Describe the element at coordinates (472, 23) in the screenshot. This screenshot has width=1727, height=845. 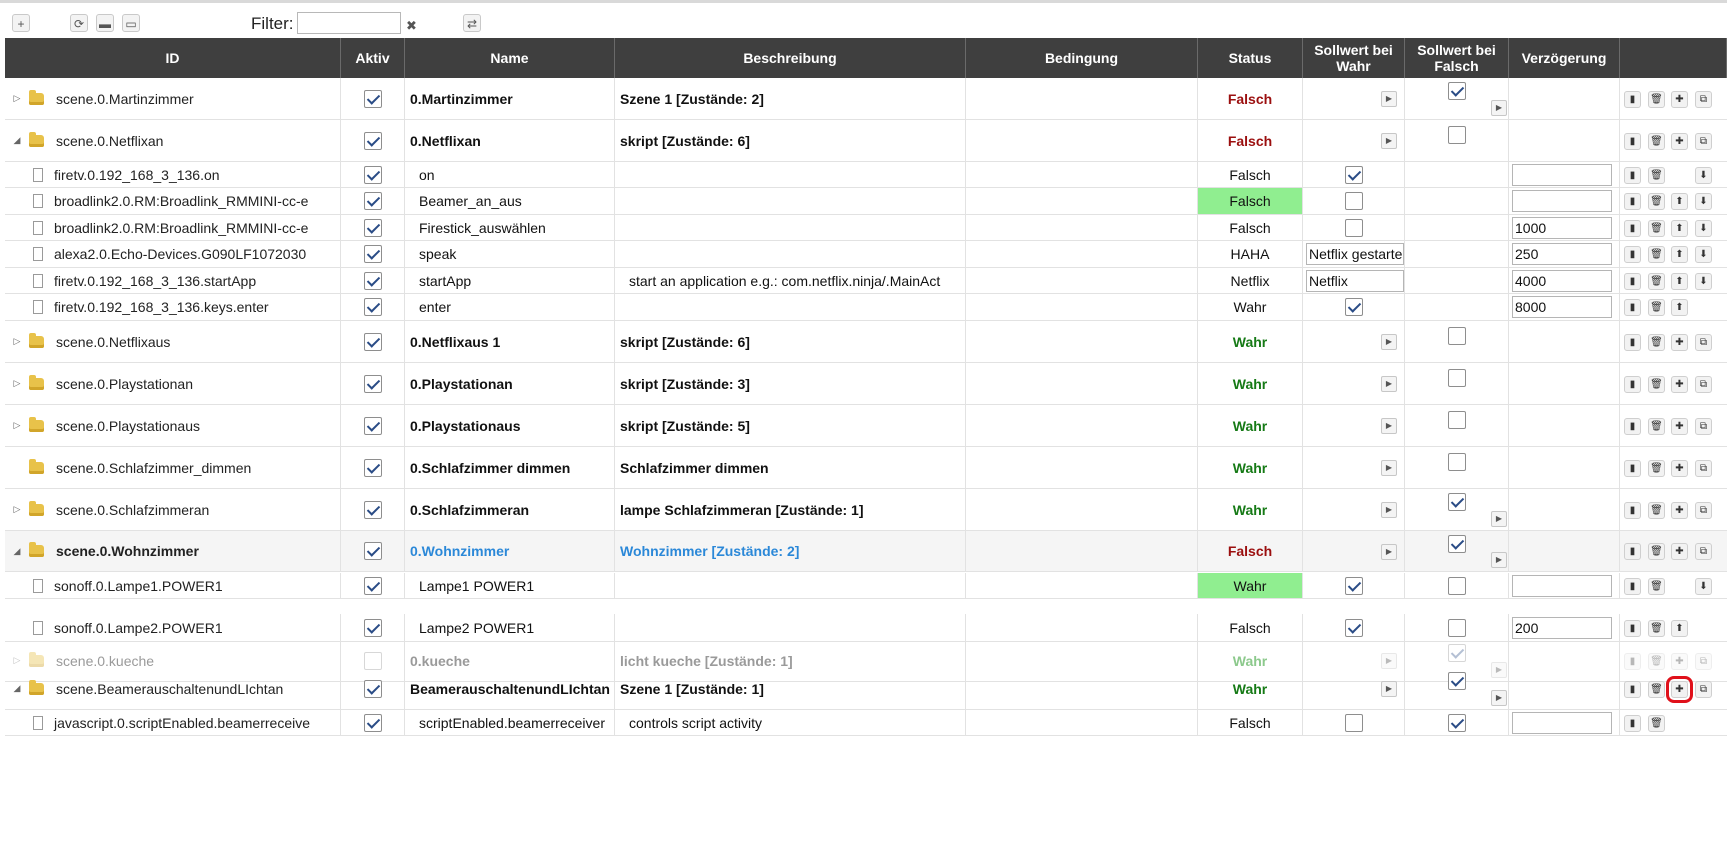
I see `swap-icon: ⇄` at that location.